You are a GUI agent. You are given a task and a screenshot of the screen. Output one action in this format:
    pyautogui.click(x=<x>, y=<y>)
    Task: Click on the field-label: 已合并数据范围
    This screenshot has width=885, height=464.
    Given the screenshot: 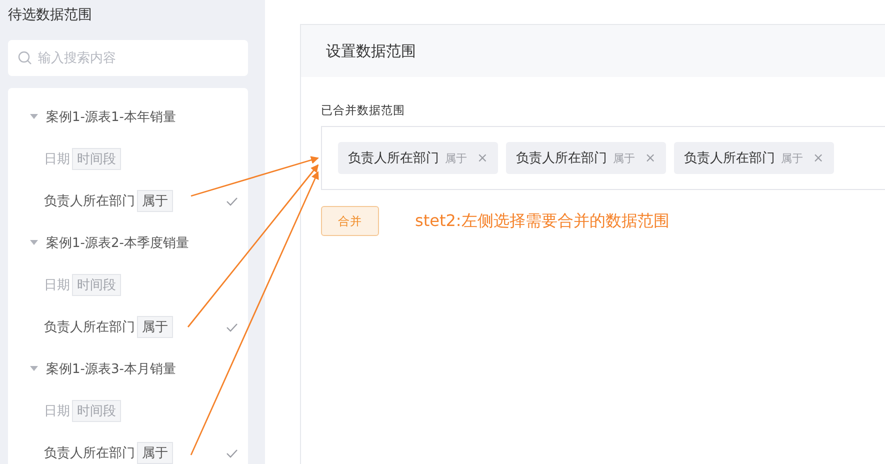 What is the action you would take?
    pyautogui.click(x=363, y=110)
    